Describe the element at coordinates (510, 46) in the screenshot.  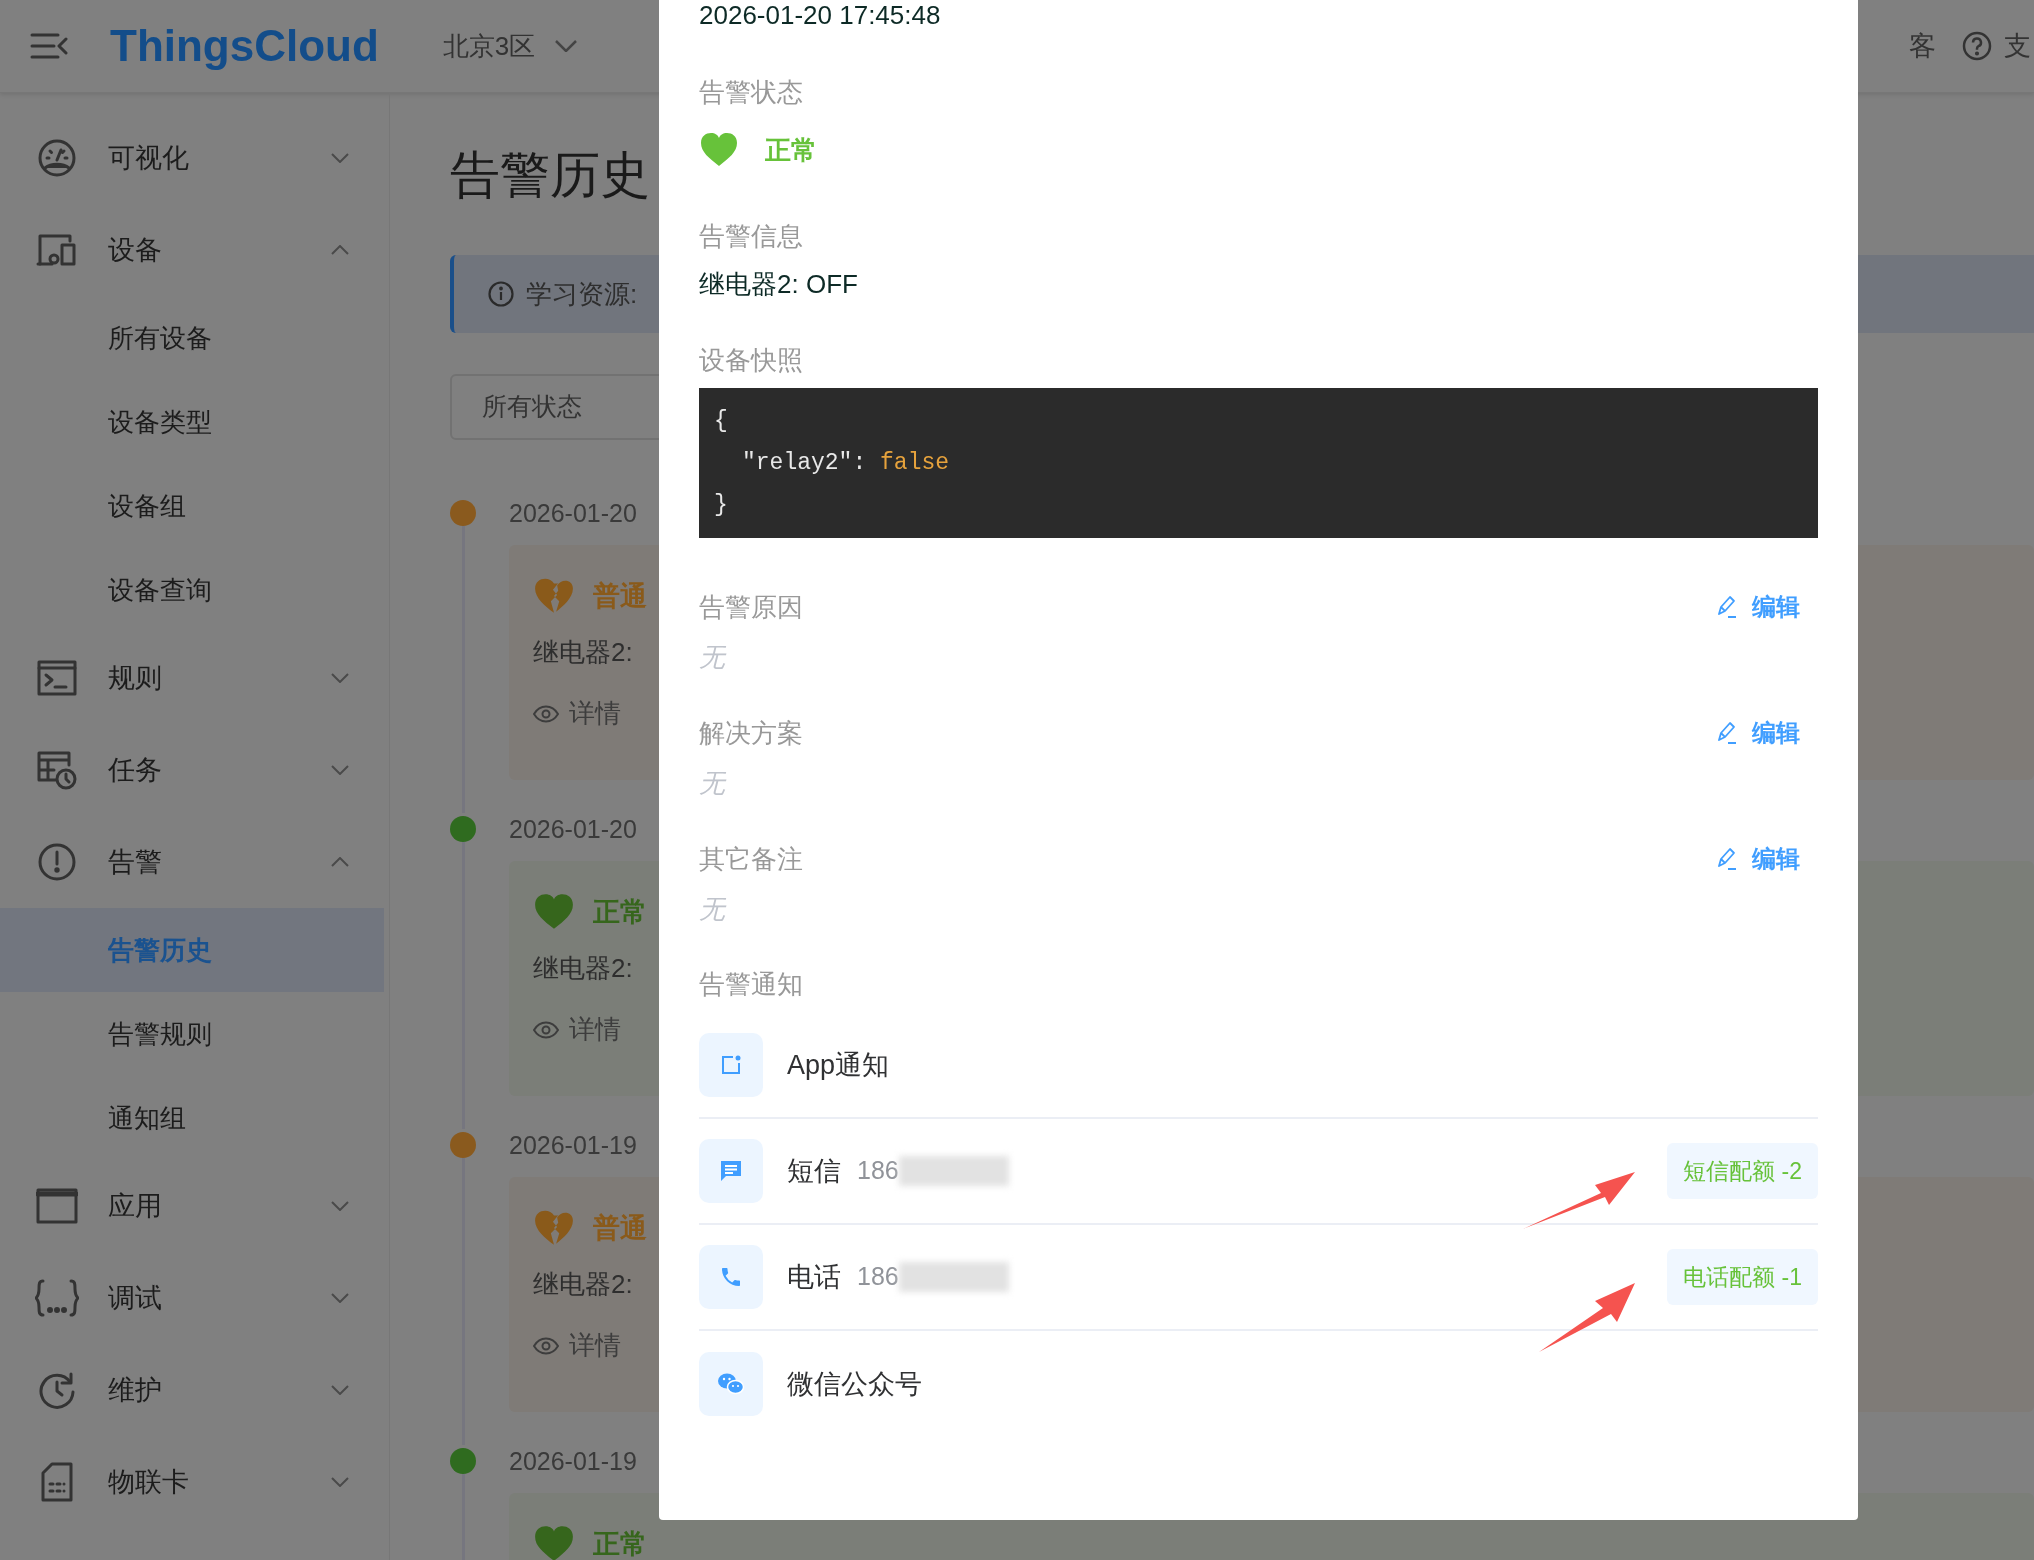
I see `region-dropdown: 北京3区` at that location.